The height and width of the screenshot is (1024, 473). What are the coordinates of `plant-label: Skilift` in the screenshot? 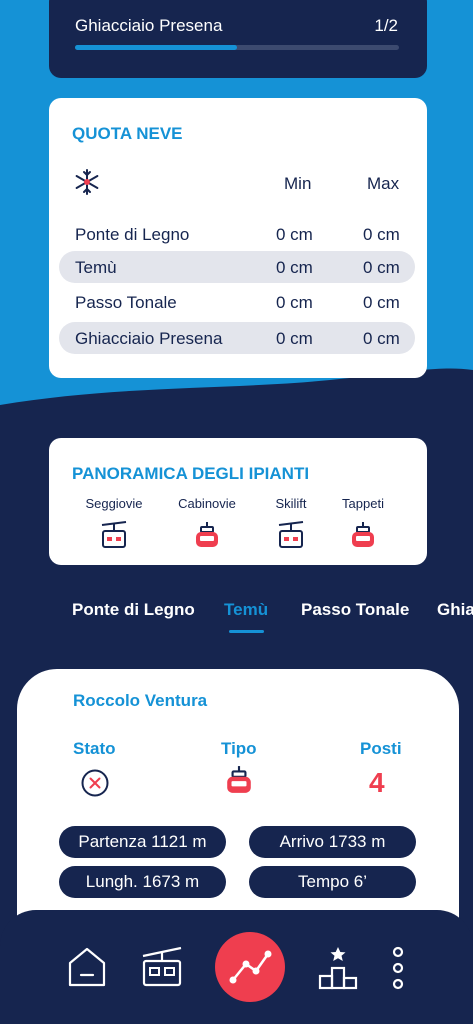 It's located at (291, 503).